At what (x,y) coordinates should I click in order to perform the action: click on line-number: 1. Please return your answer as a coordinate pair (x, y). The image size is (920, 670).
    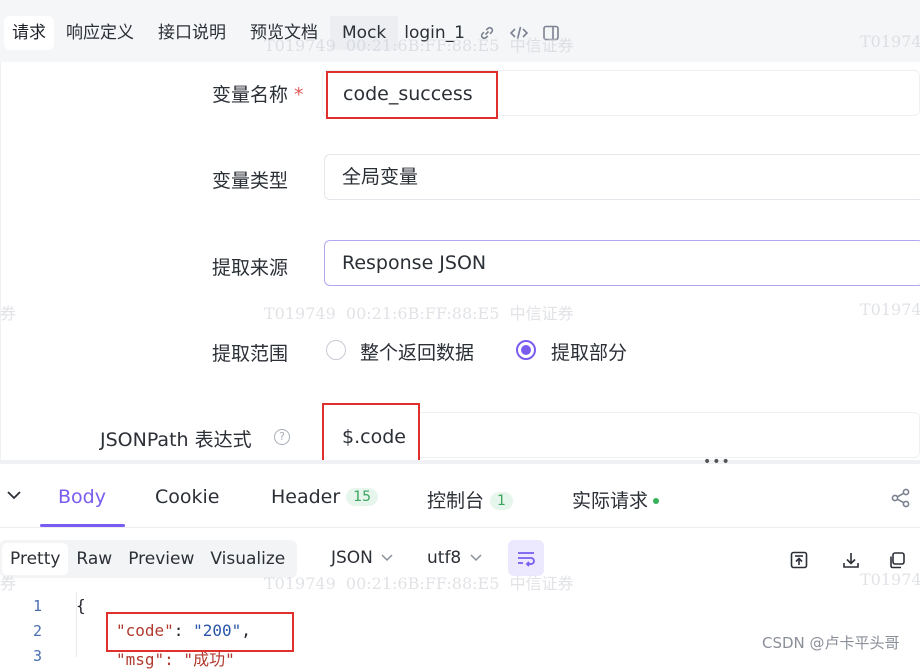
    Looking at the image, I should click on (37, 606).